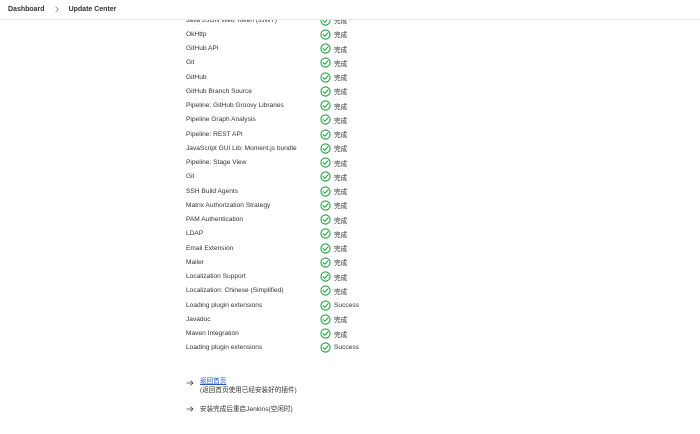 This screenshot has width=700, height=434. I want to click on plugin-name: Localization: Chinese (Simplified), so click(235, 291).